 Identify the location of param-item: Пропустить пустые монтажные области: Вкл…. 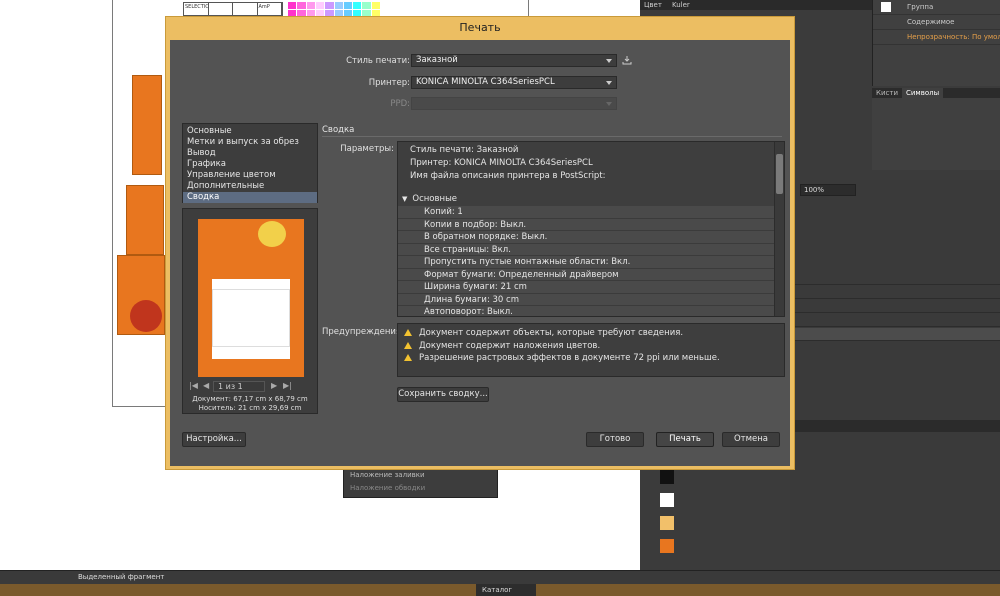
(591, 262).